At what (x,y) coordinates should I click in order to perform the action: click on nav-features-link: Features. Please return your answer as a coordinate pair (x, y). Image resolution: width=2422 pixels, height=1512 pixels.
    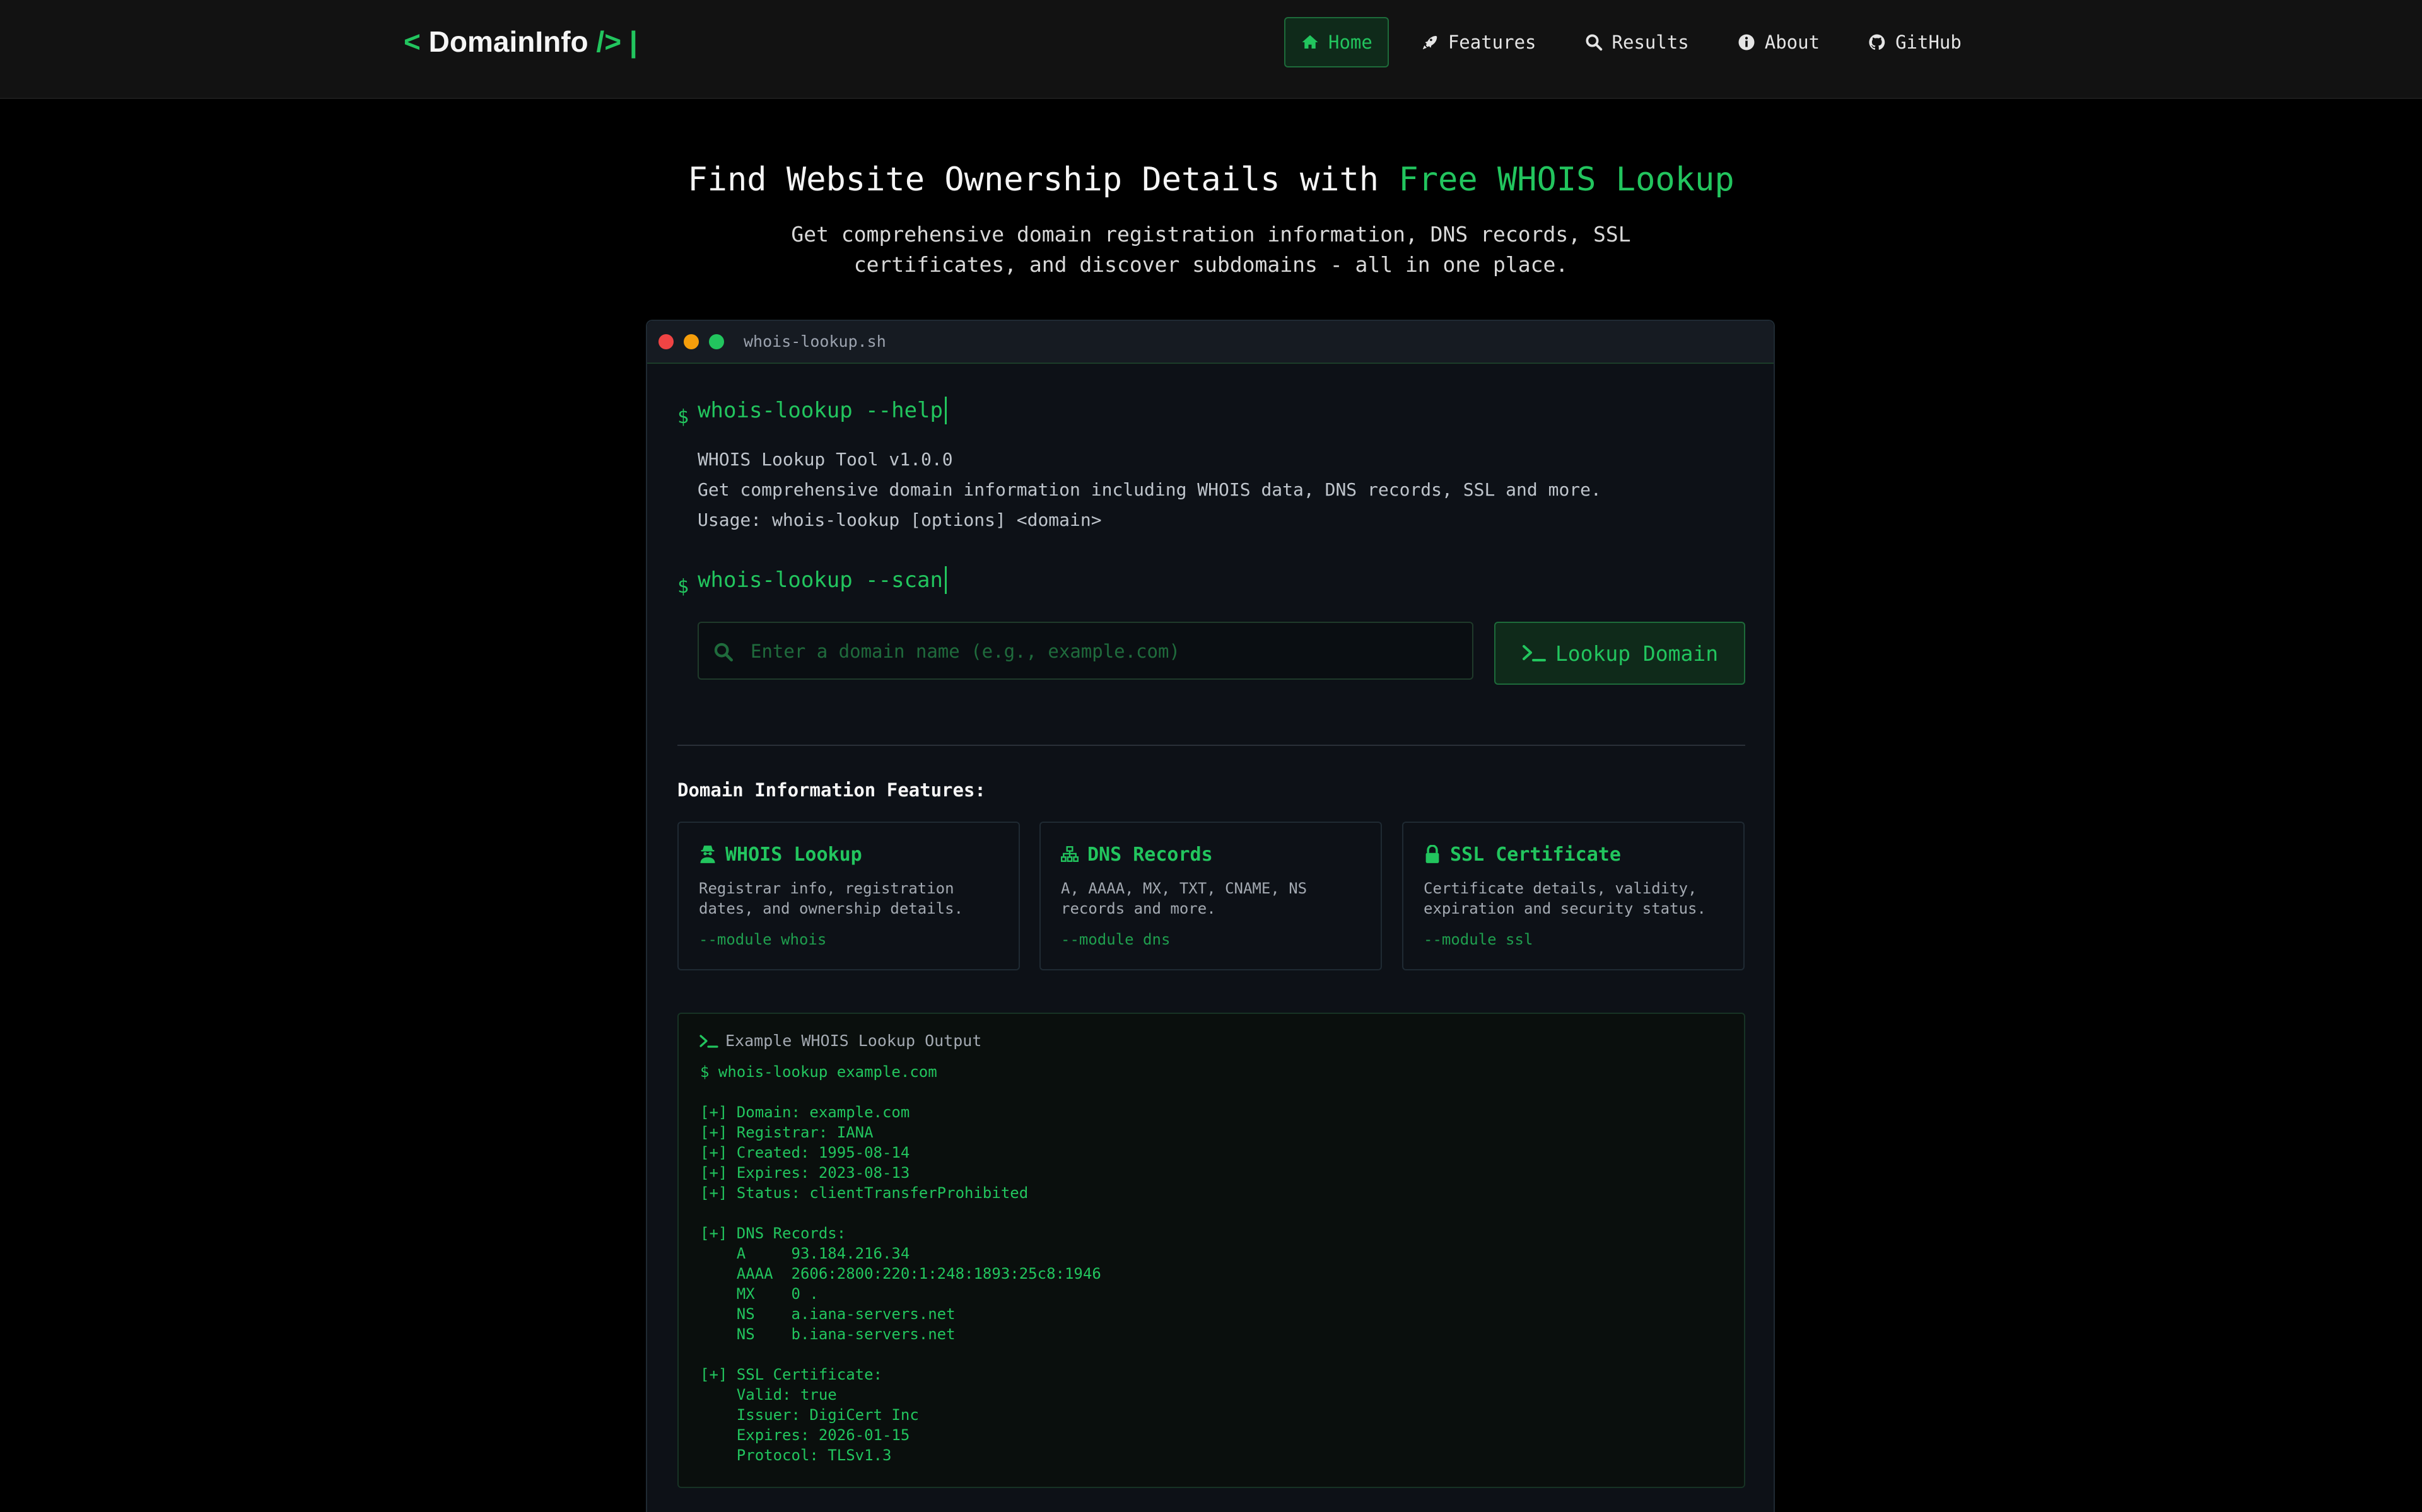
    Looking at the image, I should click on (1478, 42).